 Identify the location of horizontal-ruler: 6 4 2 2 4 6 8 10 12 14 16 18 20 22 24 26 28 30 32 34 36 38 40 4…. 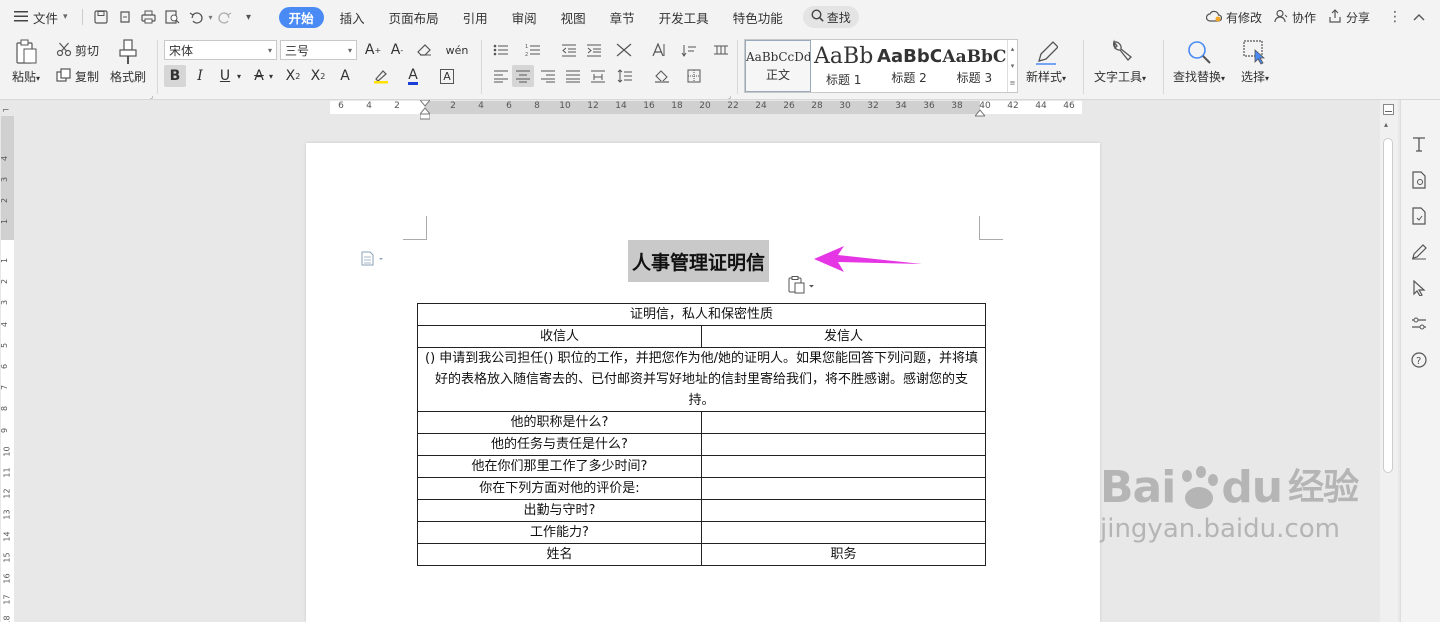
(690, 109).